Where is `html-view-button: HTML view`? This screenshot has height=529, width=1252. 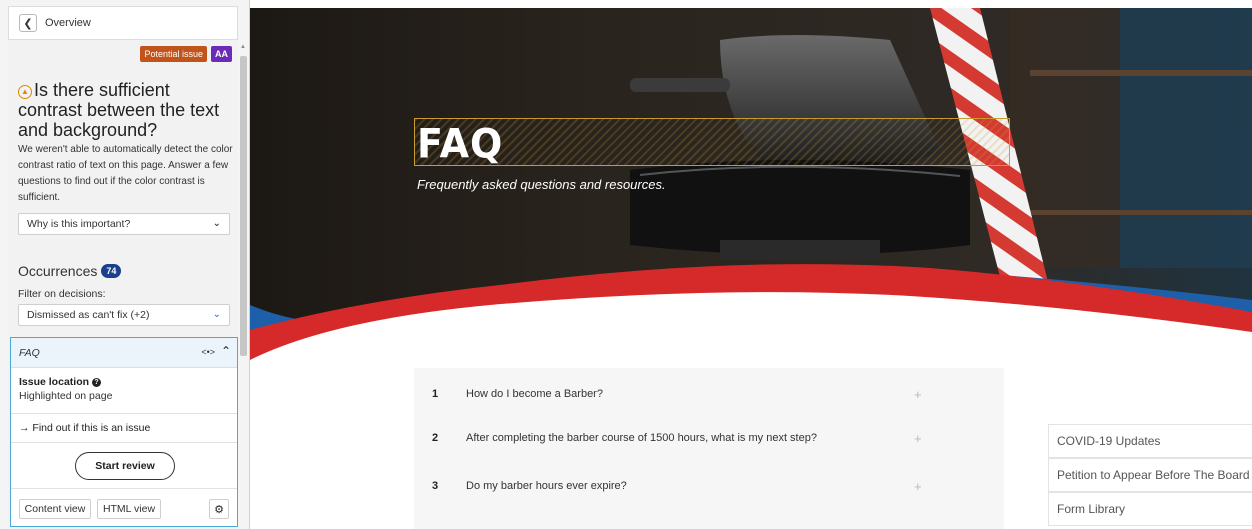
html-view-button: HTML view is located at coordinates (129, 509).